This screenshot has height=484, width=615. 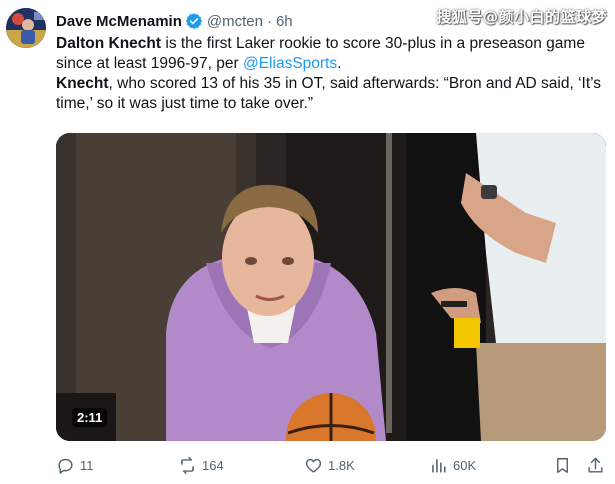 I want to click on reply-icon, so click(x=65, y=466).